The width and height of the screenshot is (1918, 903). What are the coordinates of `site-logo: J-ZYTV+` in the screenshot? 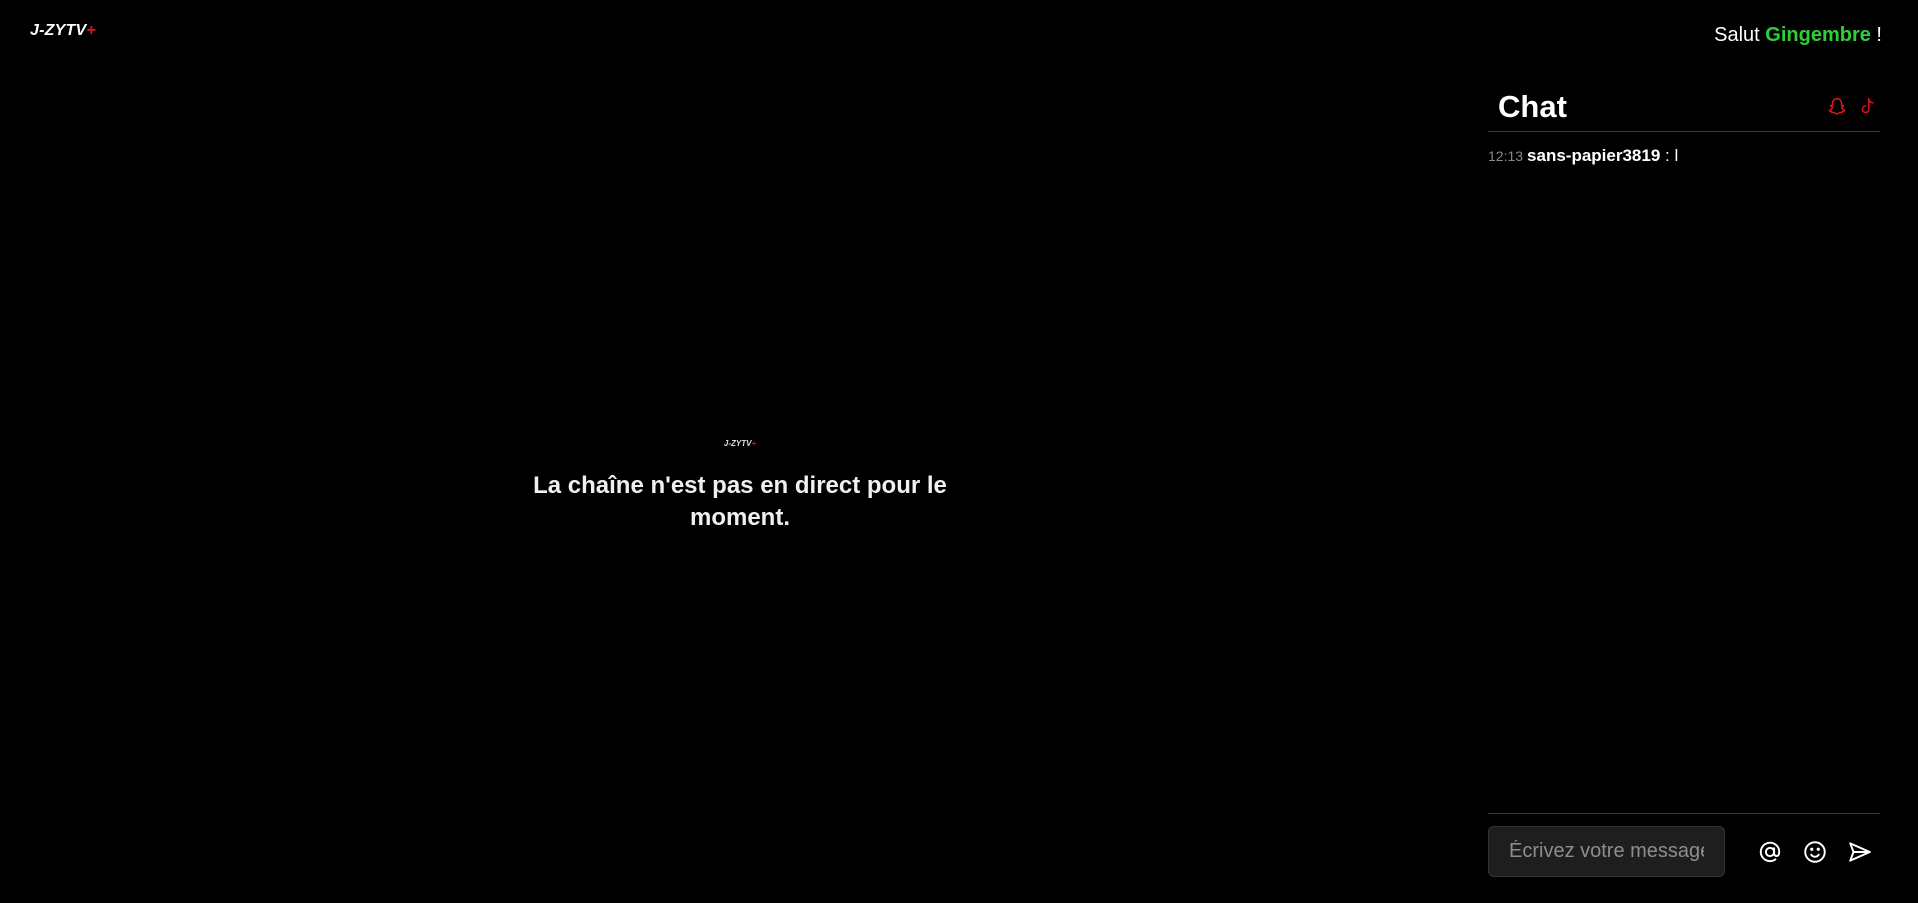 It's located at (63, 31).